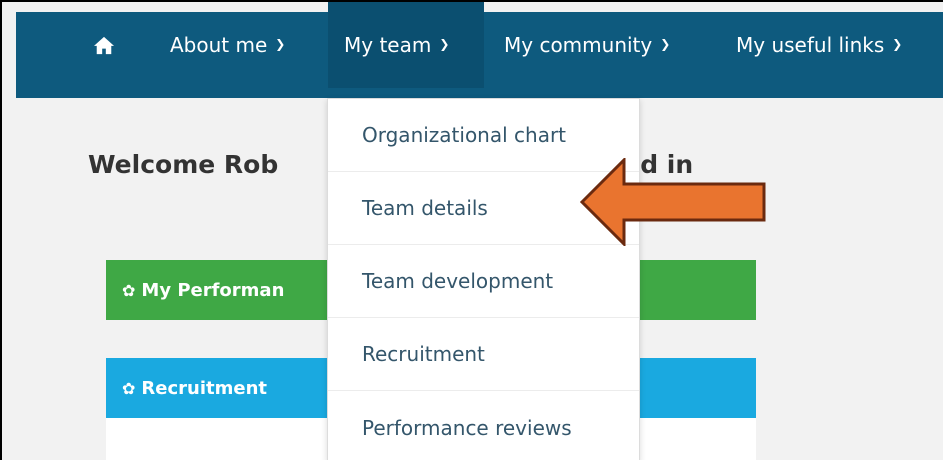  I want to click on home-icon, so click(104, 45).